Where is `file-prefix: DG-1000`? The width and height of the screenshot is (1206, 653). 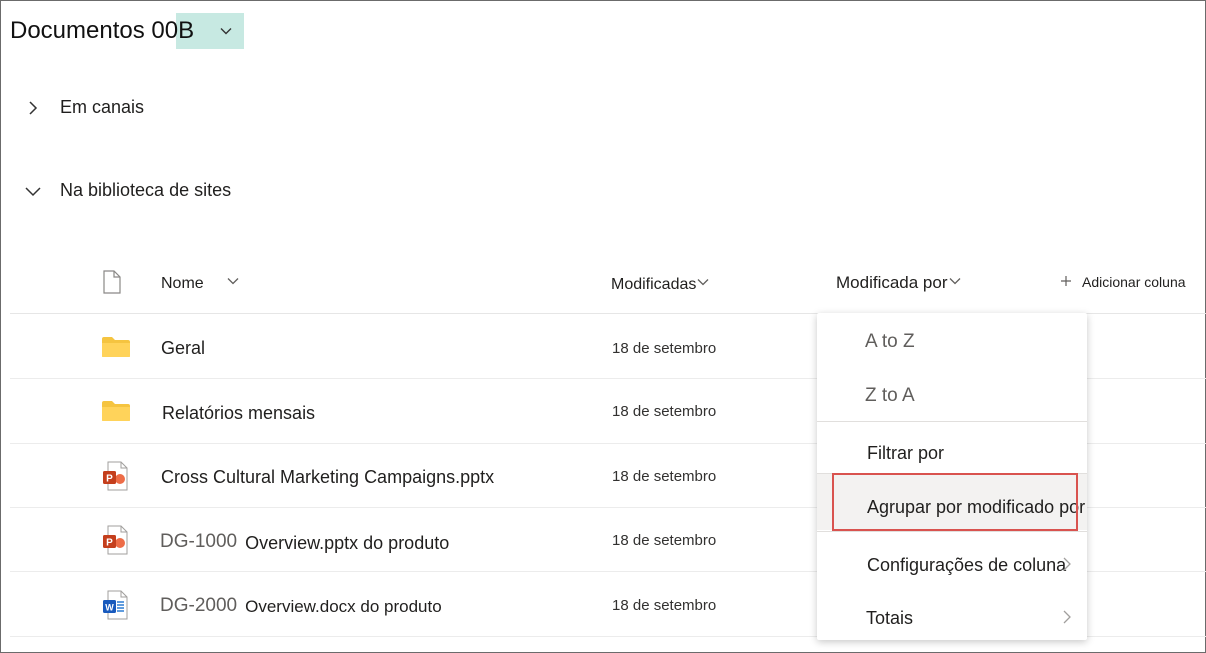 file-prefix: DG-1000 is located at coordinates (199, 541).